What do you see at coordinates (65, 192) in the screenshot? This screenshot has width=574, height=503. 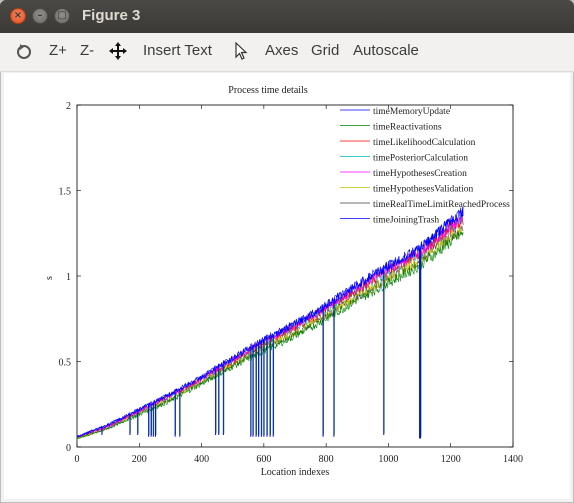 I see `y-tick-label: 1.5` at bounding box center [65, 192].